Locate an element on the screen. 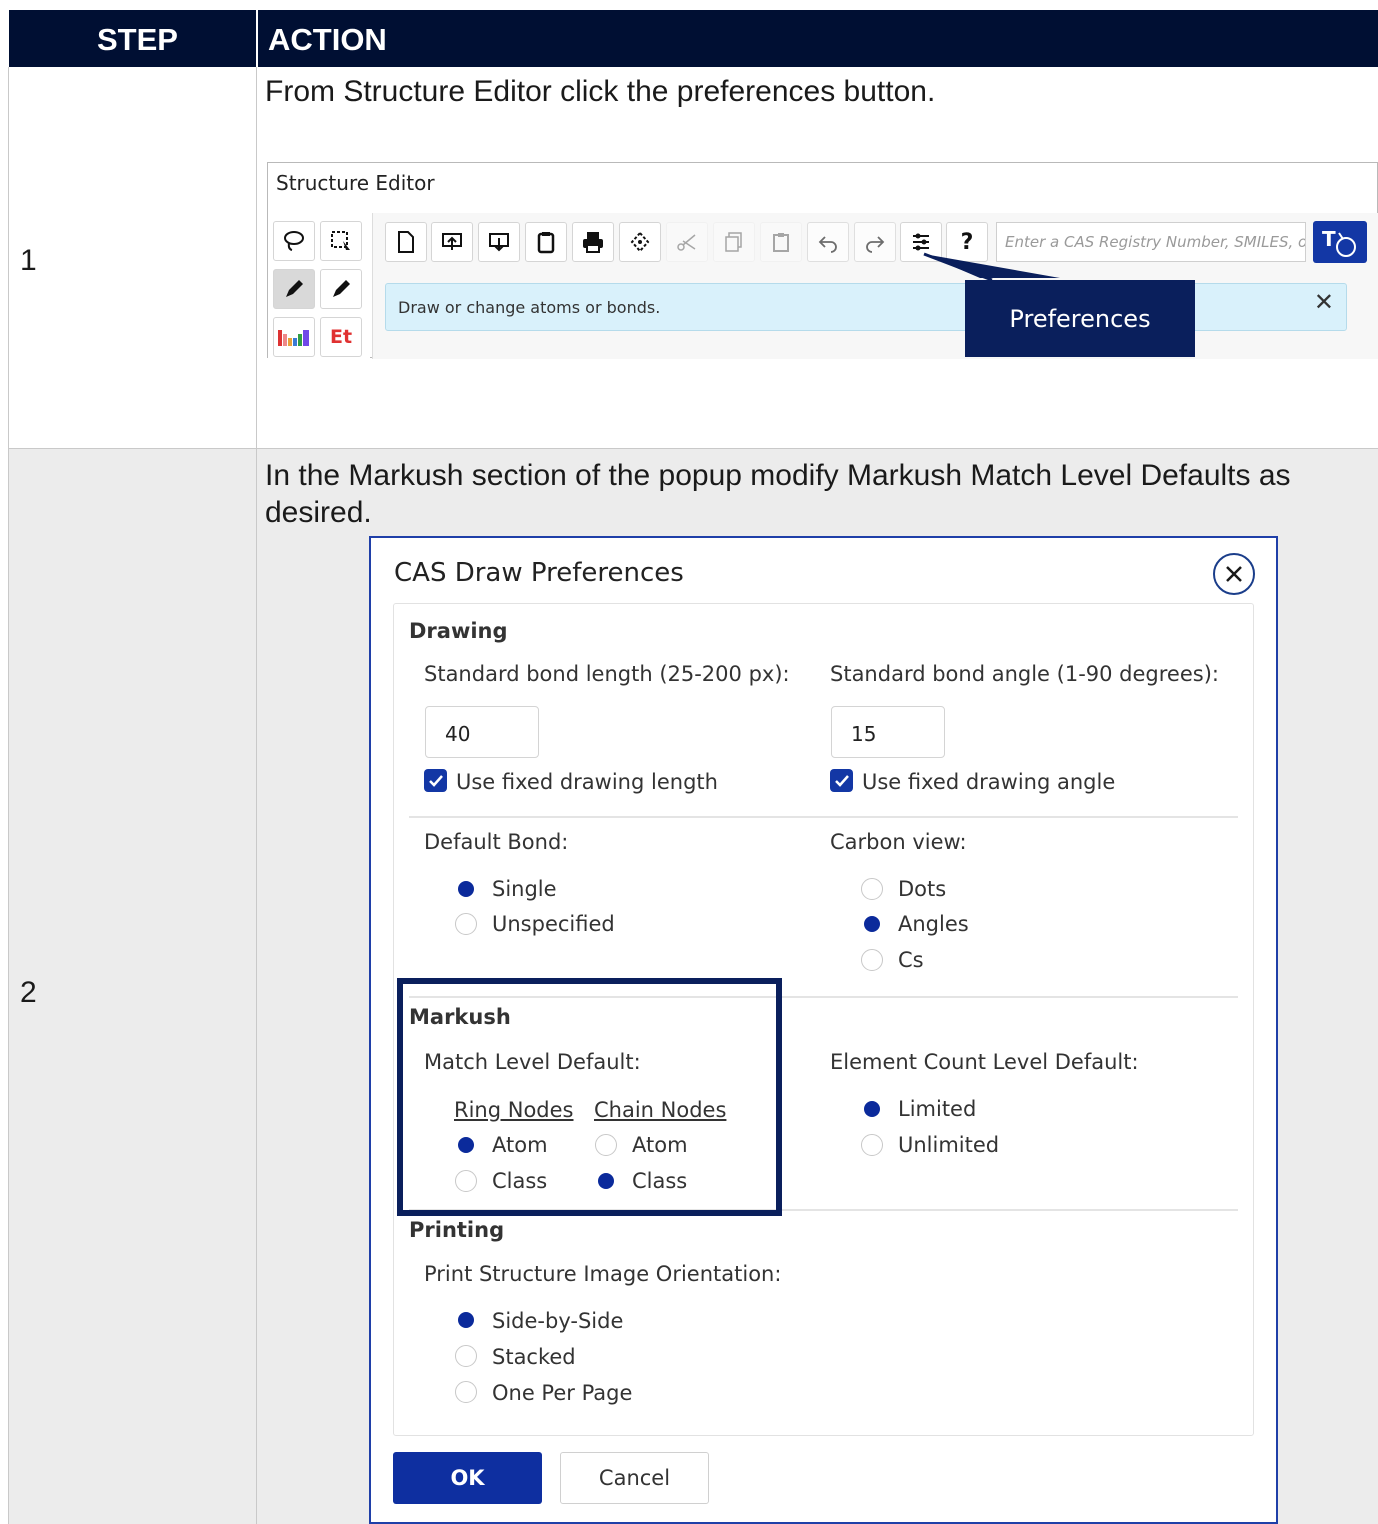 The width and height of the screenshot is (1378, 1524). ok-button: OK is located at coordinates (467, 1478).